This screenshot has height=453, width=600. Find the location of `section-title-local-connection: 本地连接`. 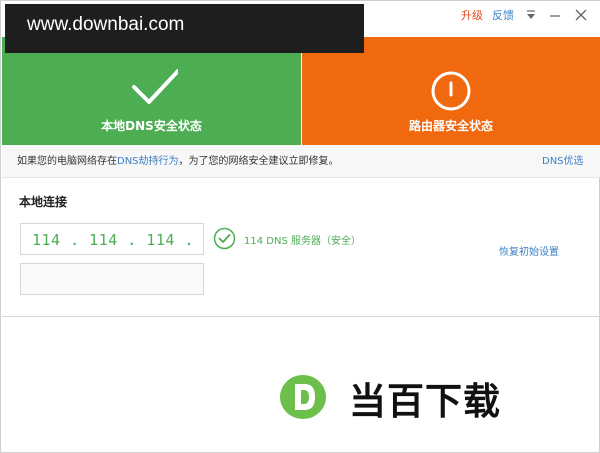

section-title-local-connection: 本地连接 is located at coordinates (43, 202).